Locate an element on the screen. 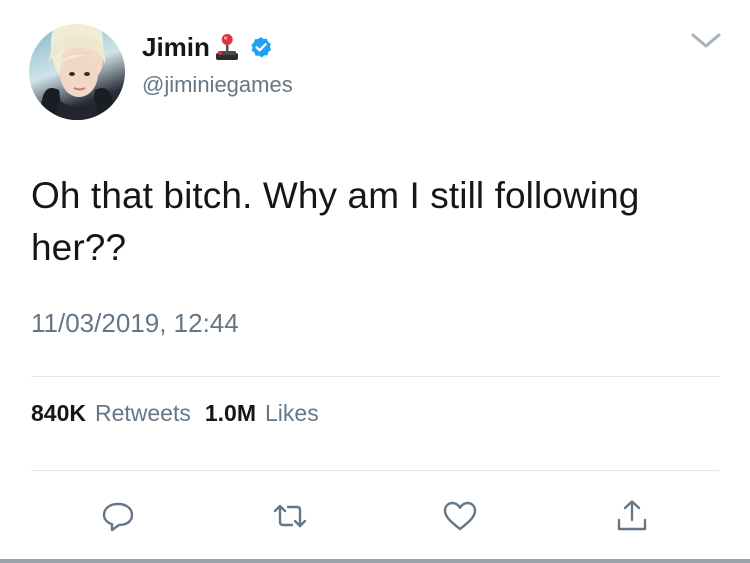  retweet-icon is located at coordinates (290, 516).